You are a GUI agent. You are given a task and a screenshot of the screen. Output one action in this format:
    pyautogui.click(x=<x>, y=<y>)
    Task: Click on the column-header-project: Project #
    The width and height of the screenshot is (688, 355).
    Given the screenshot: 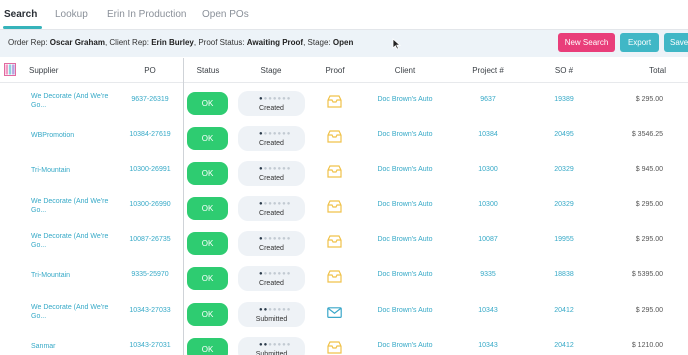 What is the action you would take?
    pyautogui.click(x=488, y=70)
    